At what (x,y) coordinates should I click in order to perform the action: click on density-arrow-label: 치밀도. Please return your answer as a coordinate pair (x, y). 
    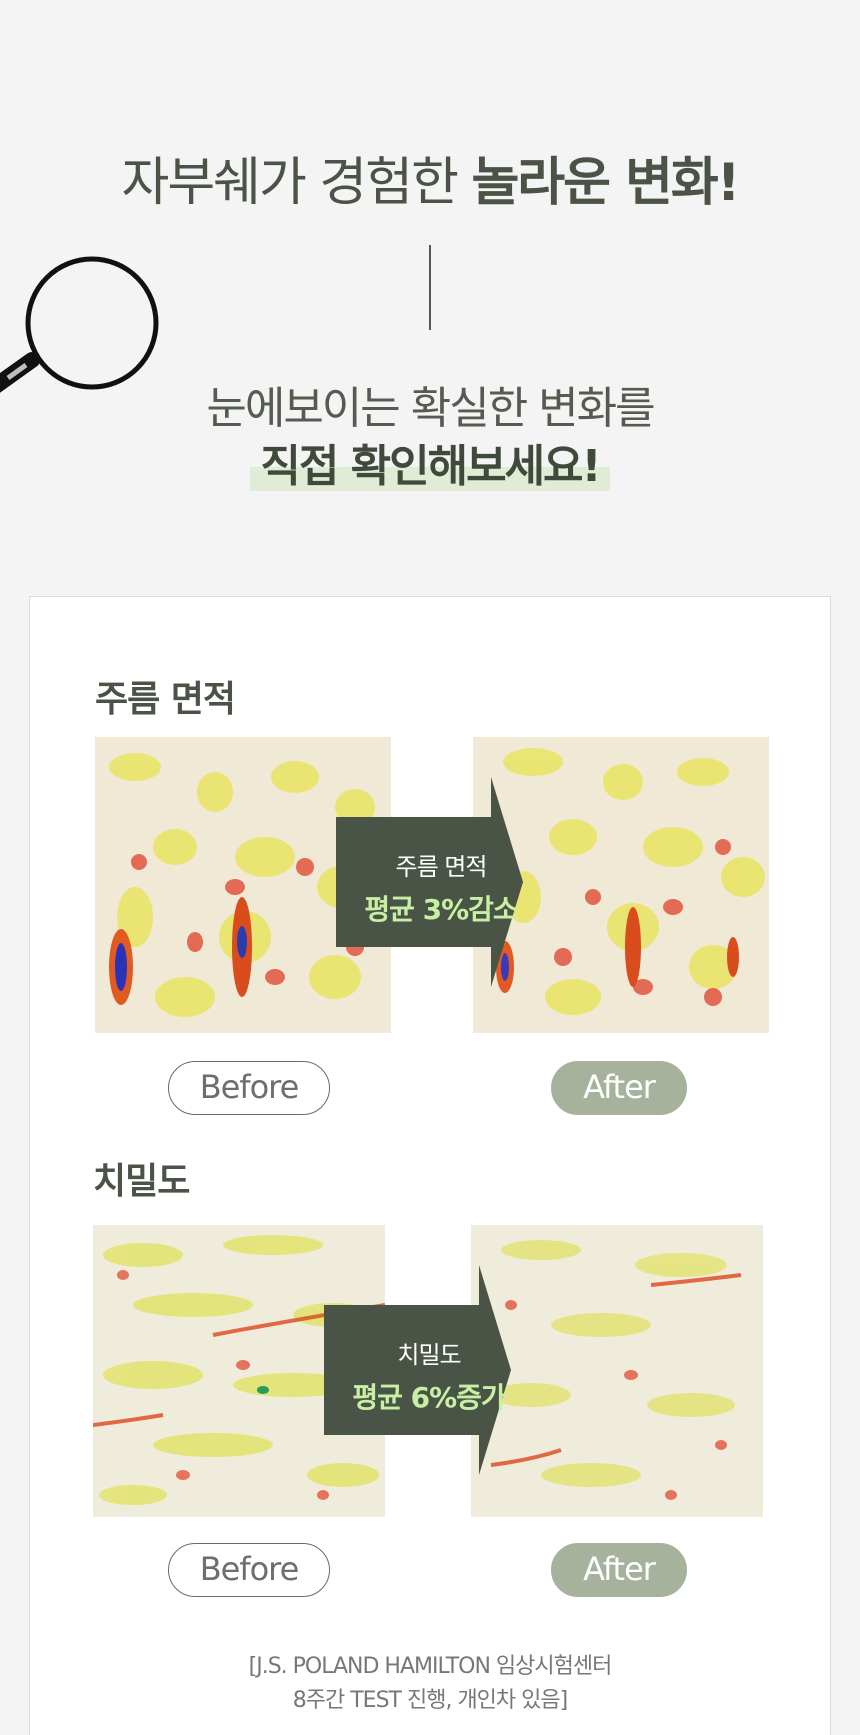
    Looking at the image, I should click on (429, 1355).